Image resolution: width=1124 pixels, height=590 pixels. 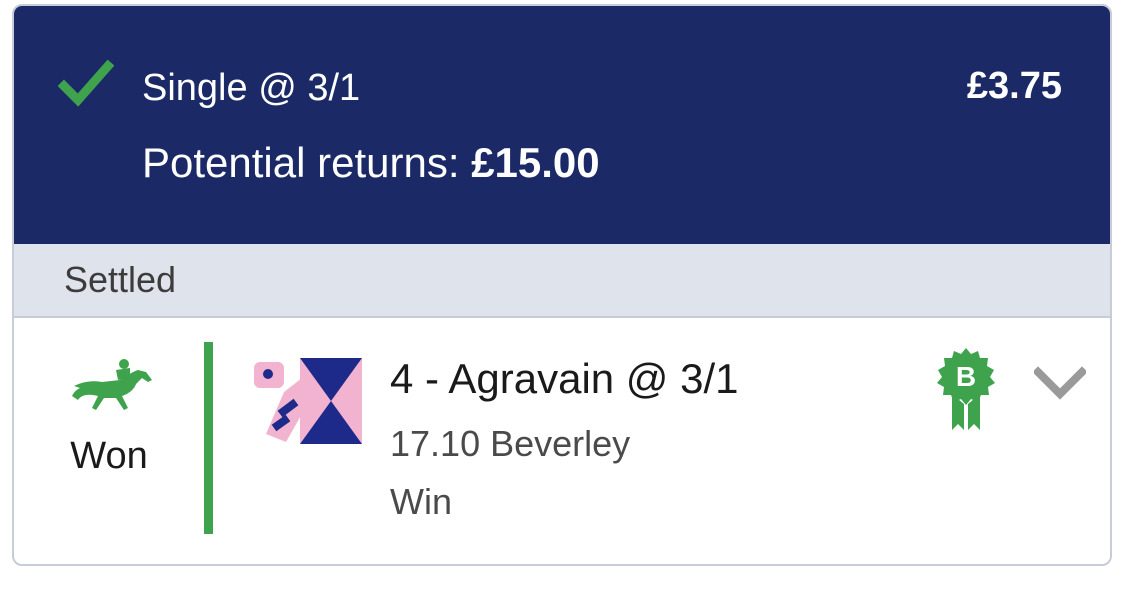 What do you see at coordinates (109, 456) in the screenshot?
I see `result-label: Won` at bounding box center [109, 456].